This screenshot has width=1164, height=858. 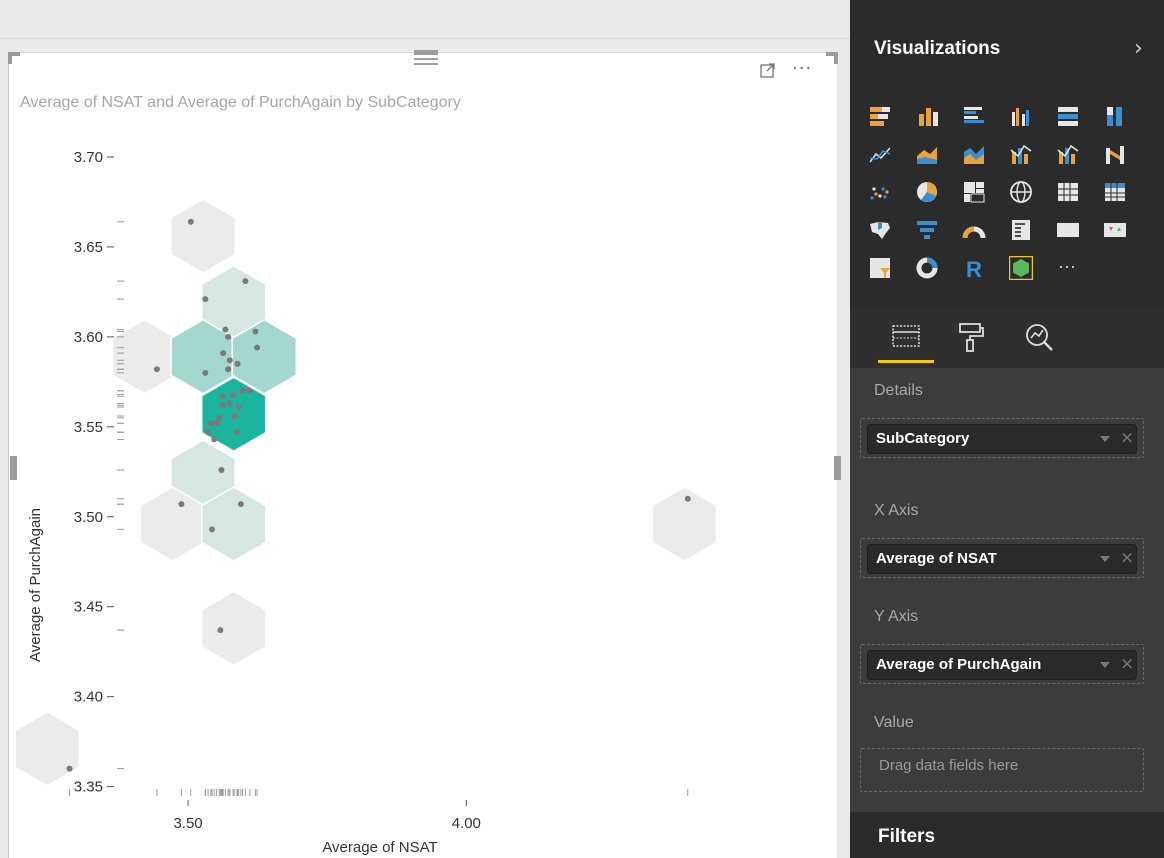 What do you see at coordinates (1115, 192) in the screenshot?
I see `matrix-icon` at bounding box center [1115, 192].